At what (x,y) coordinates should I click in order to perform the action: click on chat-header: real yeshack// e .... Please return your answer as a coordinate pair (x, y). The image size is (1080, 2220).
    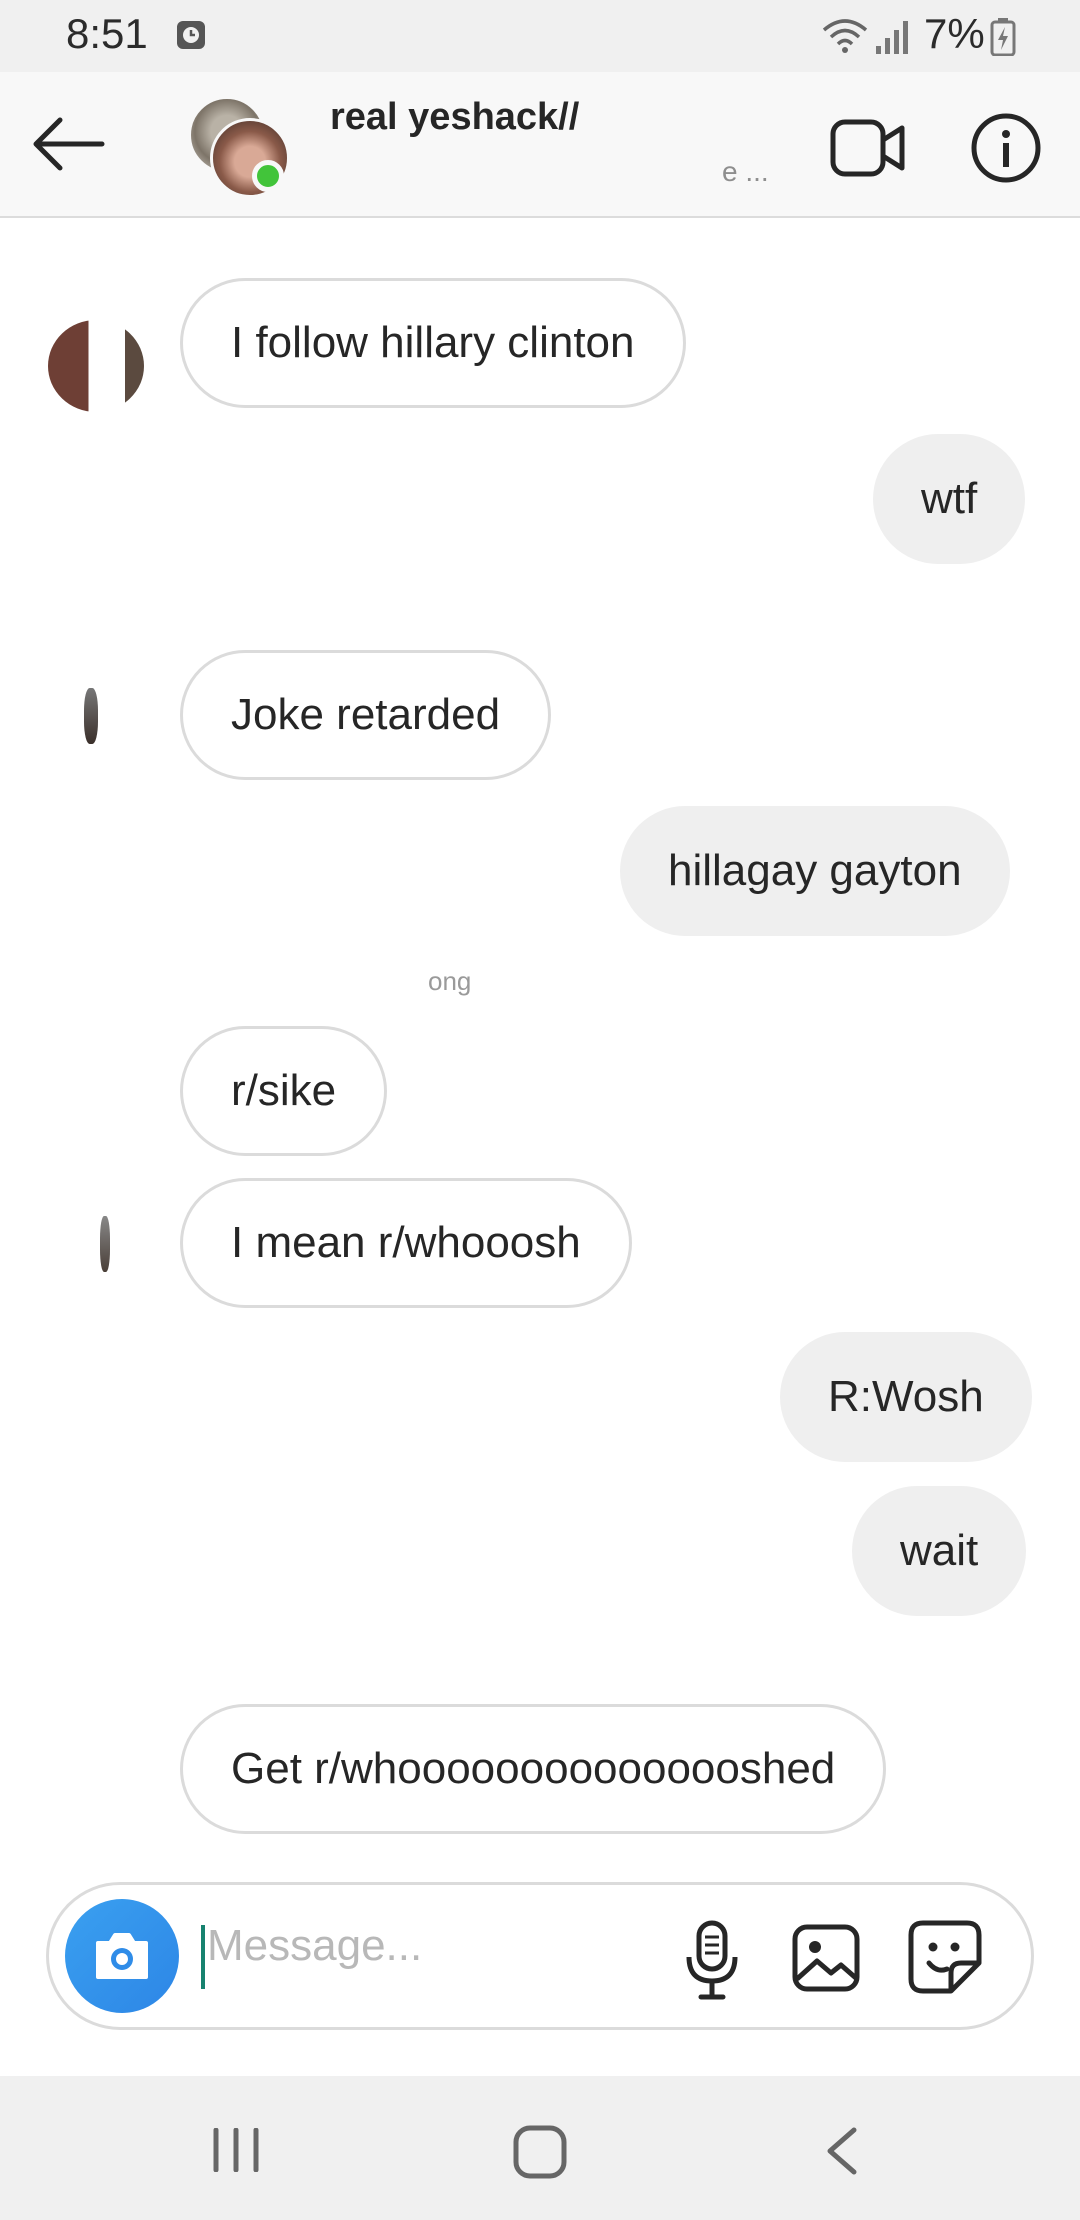
    Looking at the image, I should click on (540, 145).